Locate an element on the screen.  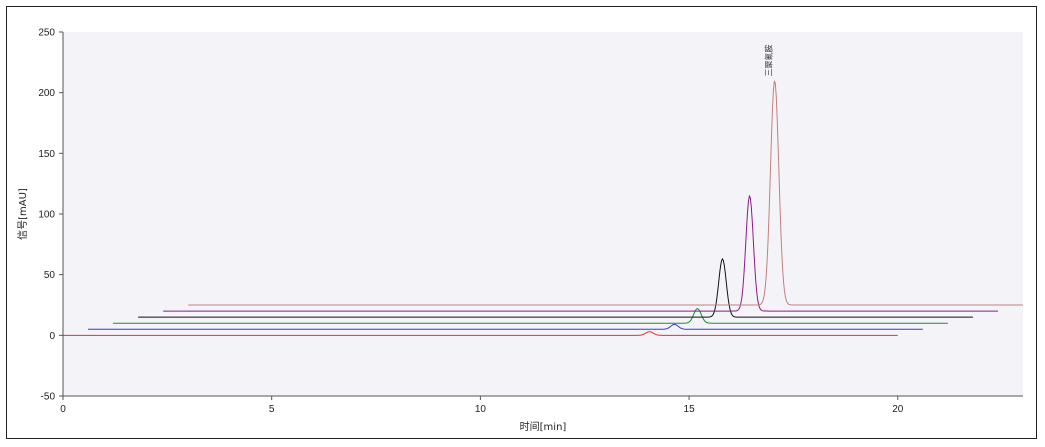
x-tick-label: 15 is located at coordinates (690, 409).